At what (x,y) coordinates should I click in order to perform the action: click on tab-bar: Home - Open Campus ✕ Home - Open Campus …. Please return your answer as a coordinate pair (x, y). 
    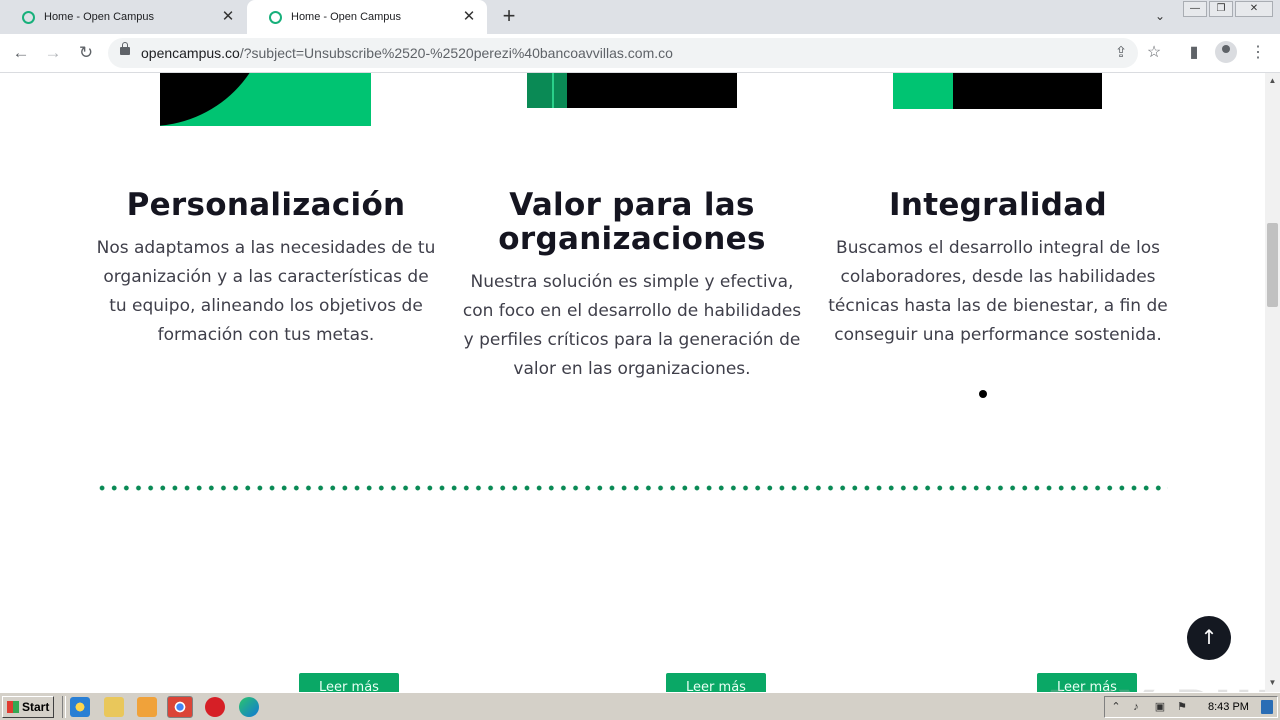
    Looking at the image, I should click on (640, 17).